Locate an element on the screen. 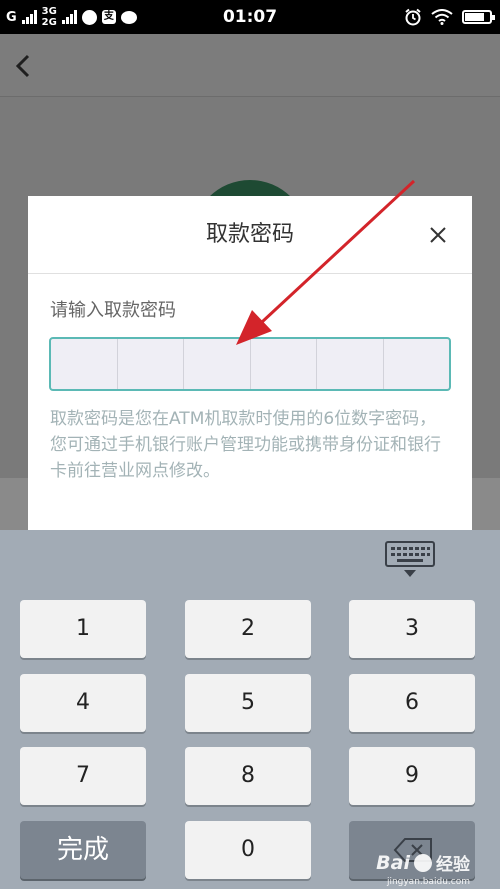 This screenshot has width=500, height=889. alarm-icon is located at coordinates (413, 17).